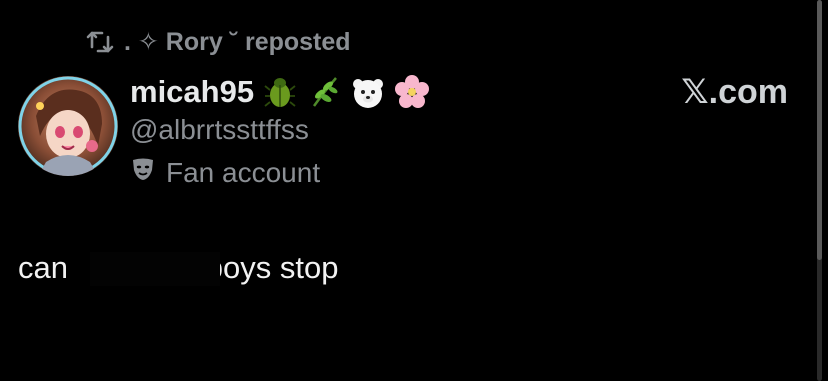 The image size is (828, 381). I want to click on display-name: micah95, so click(280, 92).